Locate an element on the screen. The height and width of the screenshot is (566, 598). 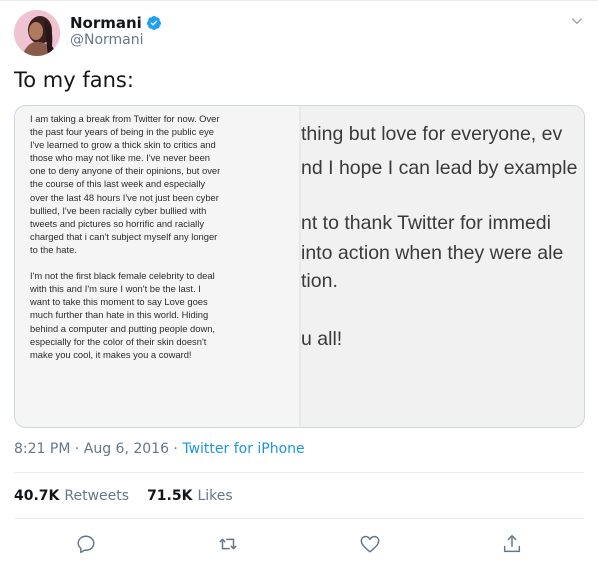
media-right-line: into action when they were ale is located at coordinates (432, 253).